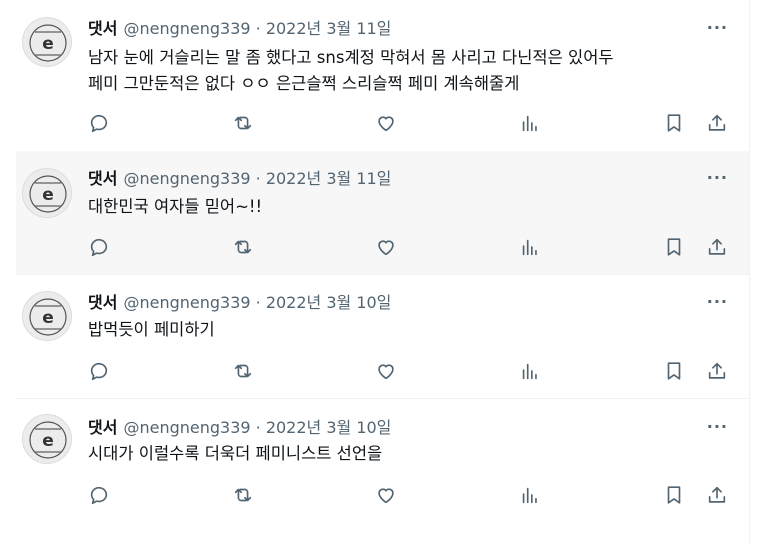  What do you see at coordinates (175, 206) in the screenshot?
I see `tweet-text-line: 대한민국 여자들 믿어~!!` at bounding box center [175, 206].